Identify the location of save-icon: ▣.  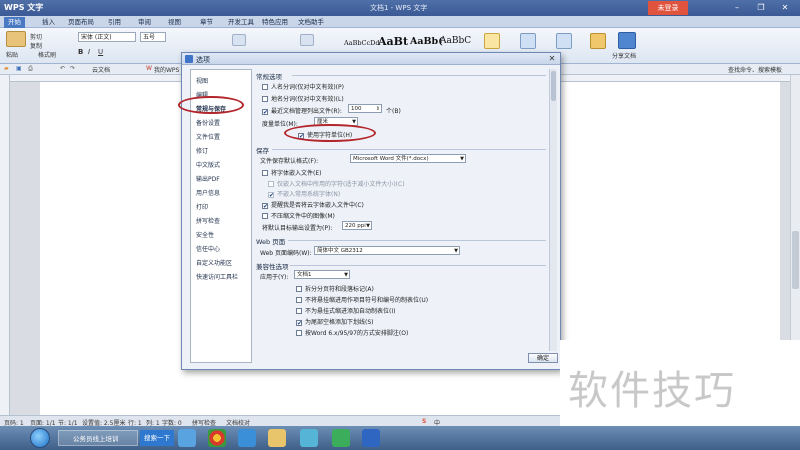
(19, 68).